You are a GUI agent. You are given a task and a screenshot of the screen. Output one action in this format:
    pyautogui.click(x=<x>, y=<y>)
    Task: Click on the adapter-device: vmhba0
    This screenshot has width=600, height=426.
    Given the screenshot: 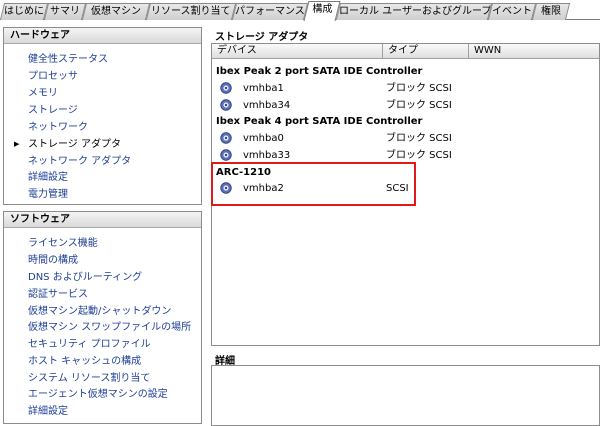 What is the action you would take?
    pyautogui.click(x=263, y=138)
    